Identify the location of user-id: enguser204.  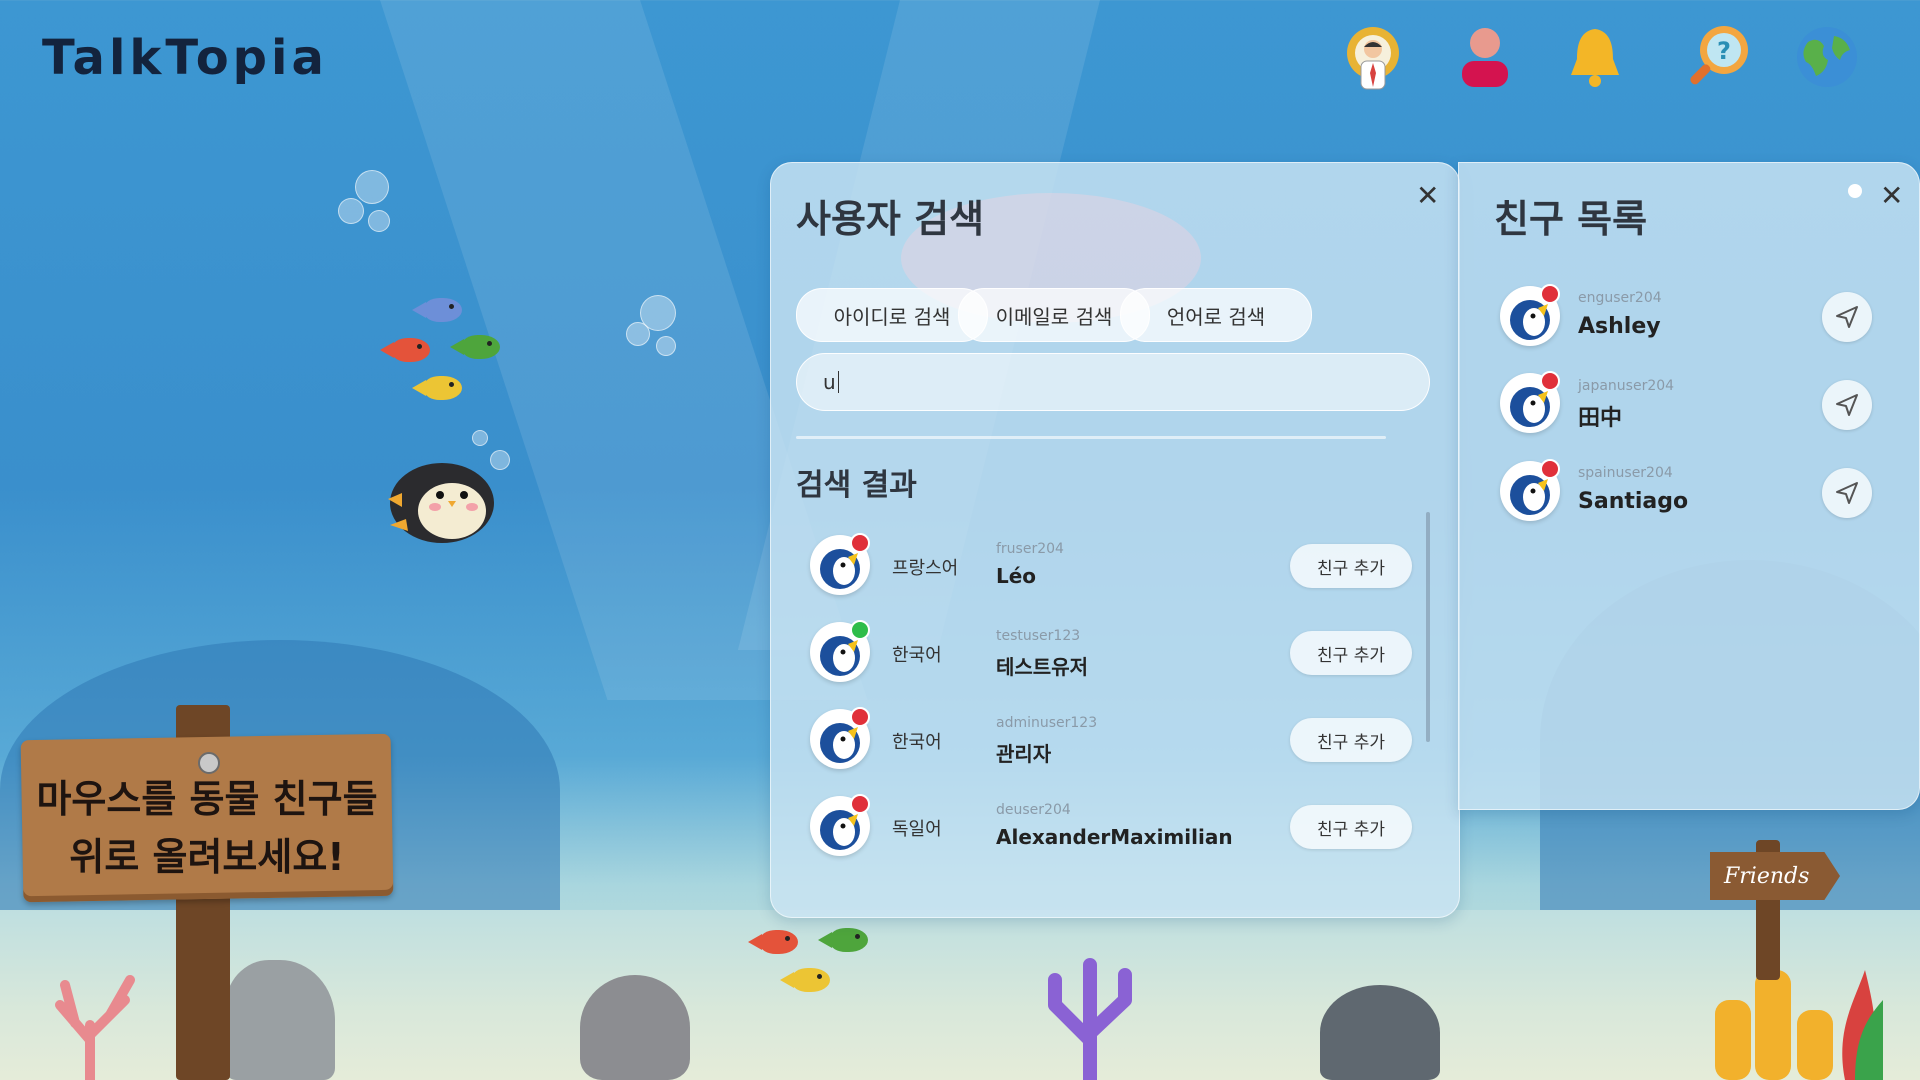
(1620, 298).